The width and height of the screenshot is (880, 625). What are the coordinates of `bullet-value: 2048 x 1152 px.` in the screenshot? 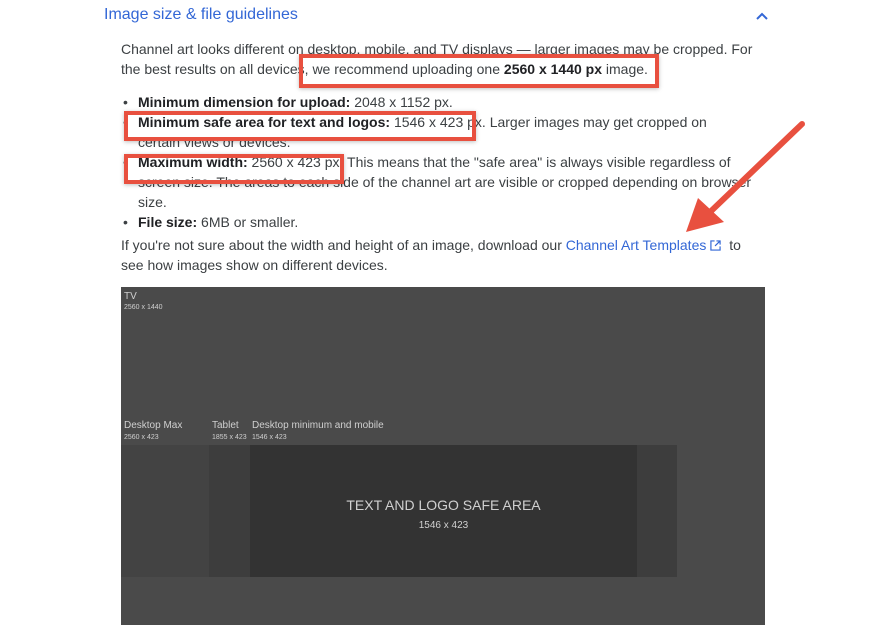 It's located at (401, 102).